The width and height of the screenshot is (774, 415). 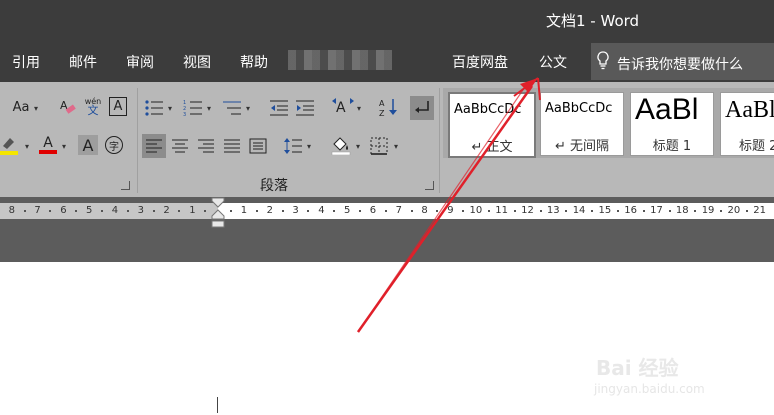 I want to click on ruler-number: 15, so click(x=605, y=210).